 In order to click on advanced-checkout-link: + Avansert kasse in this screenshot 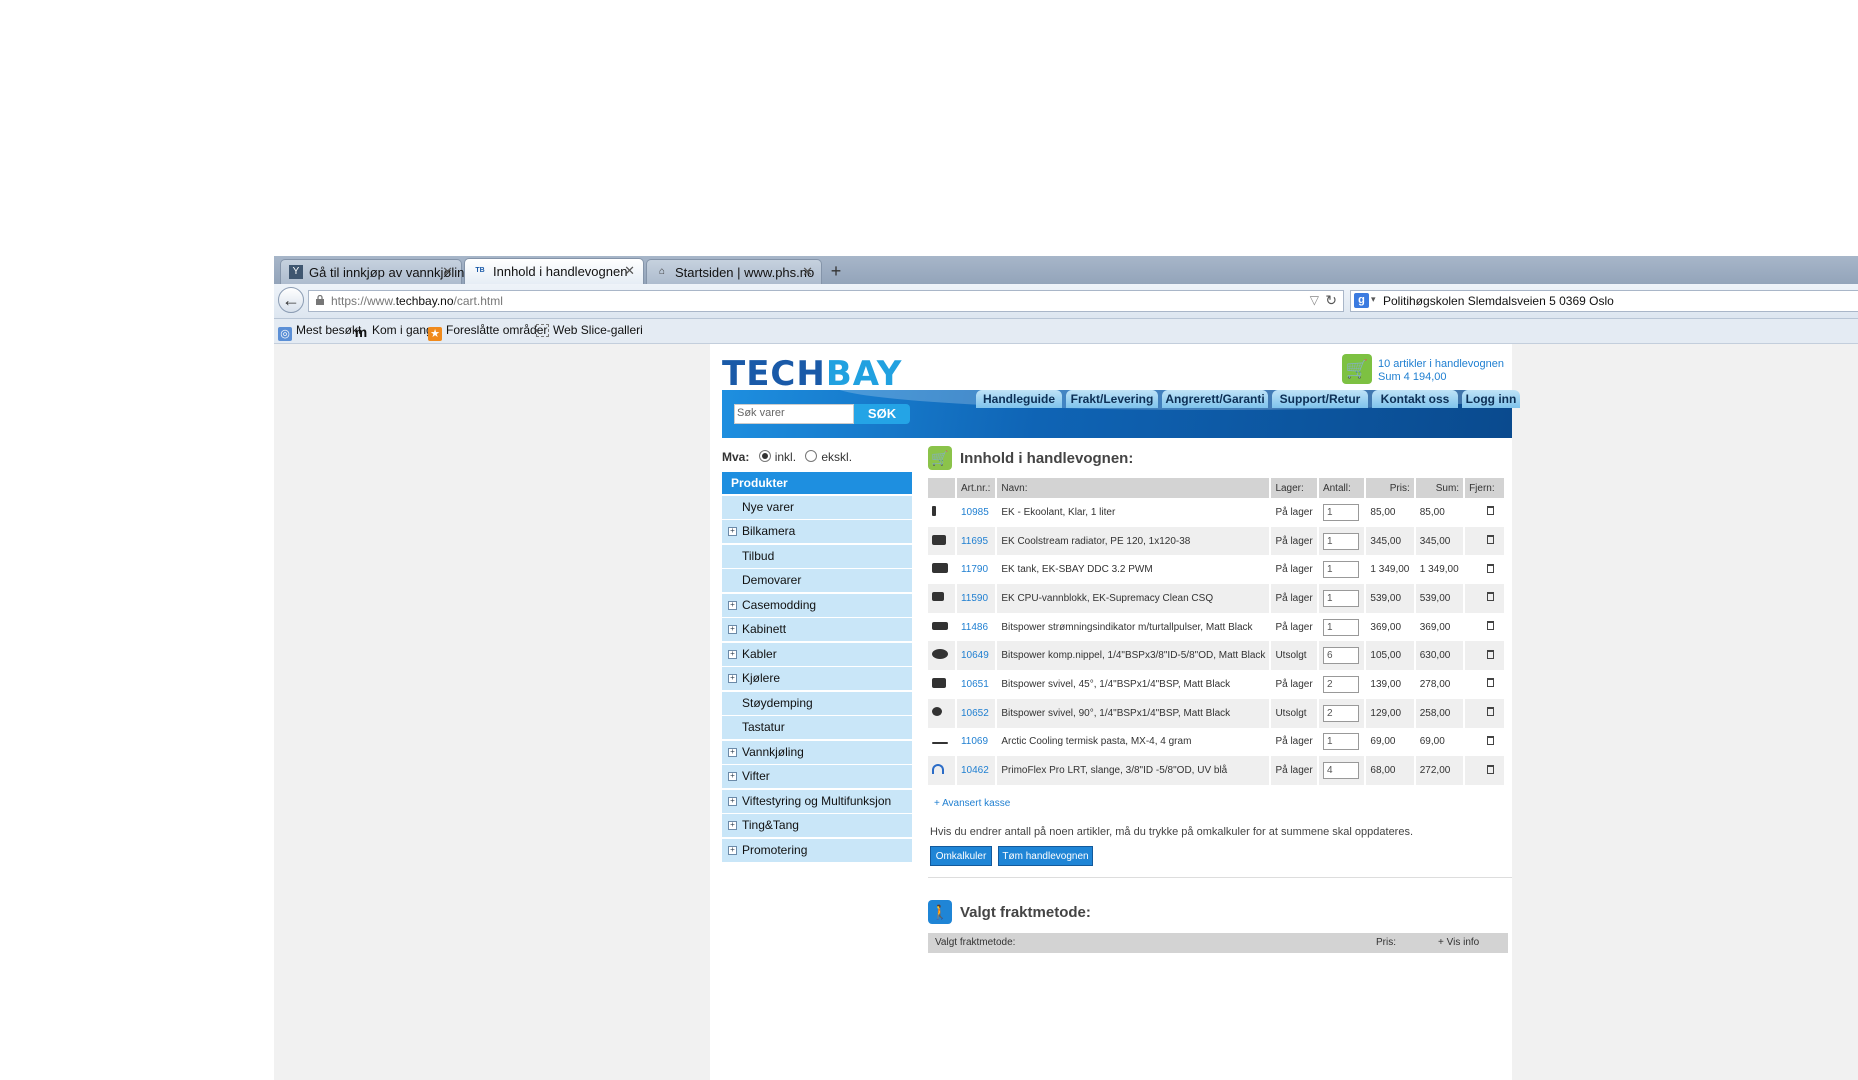, I will do `click(972, 803)`.